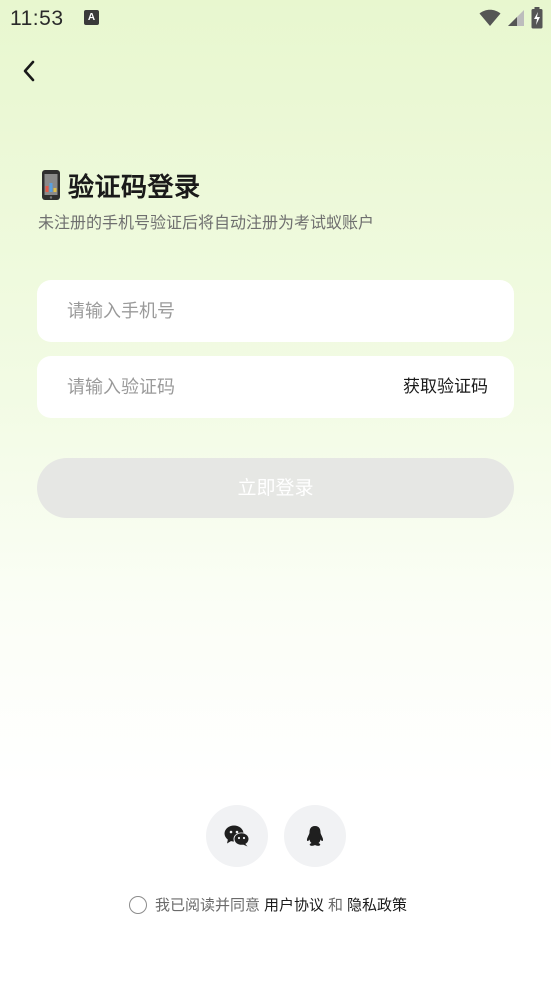 The width and height of the screenshot is (551, 981). What do you see at coordinates (490, 17) in the screenshot?
I see `wifi-icon` at bounding box center [490, 17].